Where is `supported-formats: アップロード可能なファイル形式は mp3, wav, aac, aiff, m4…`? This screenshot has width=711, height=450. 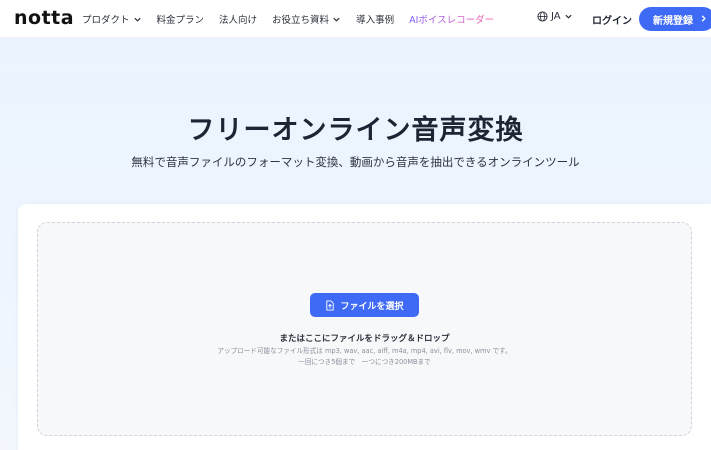
supported-formats: アップロード可能なファイル形式は mp3, wav, aac, aiff, m4… is located at coordinates (364, 351).